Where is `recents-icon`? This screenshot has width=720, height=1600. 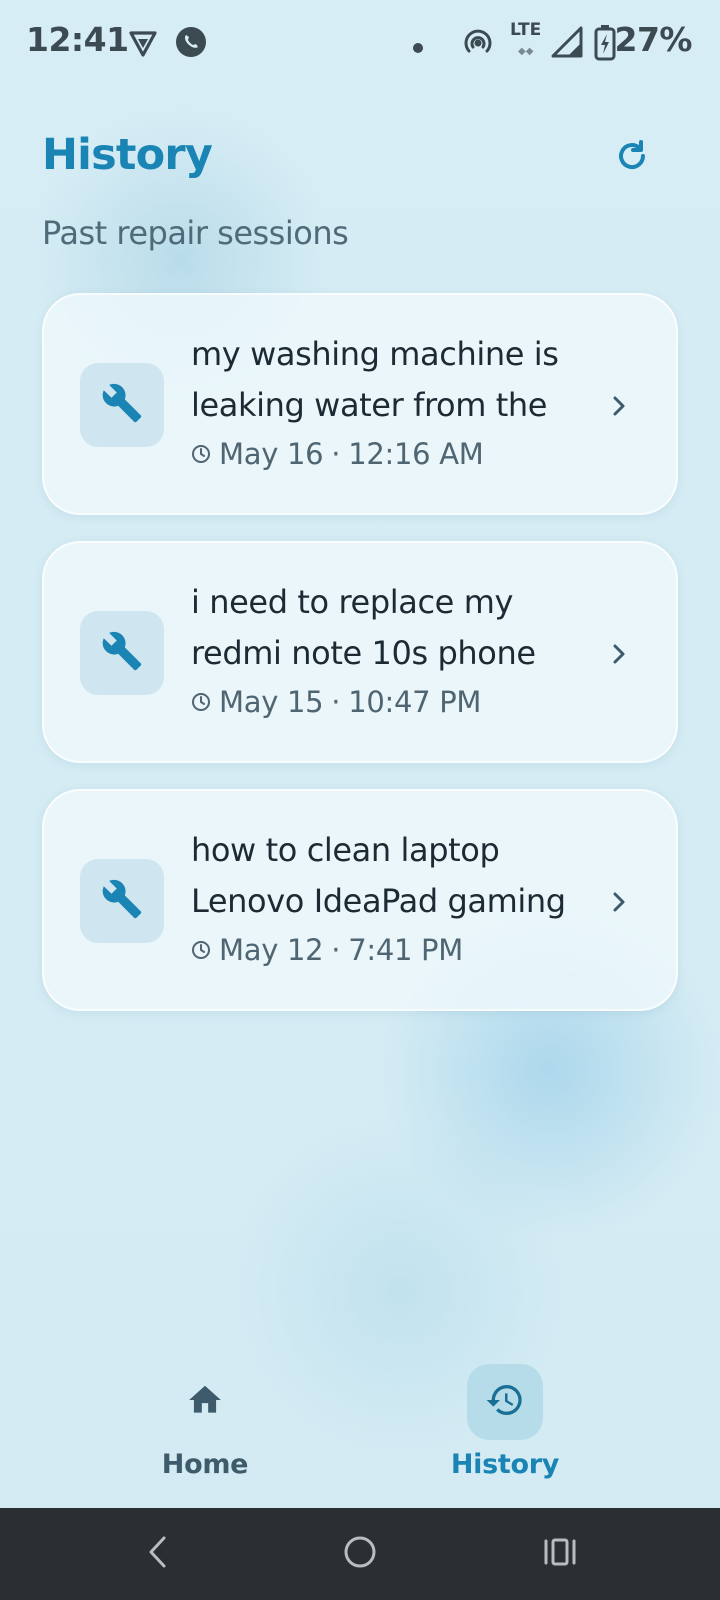
recents-icon is located at coordinates (560, 1554).